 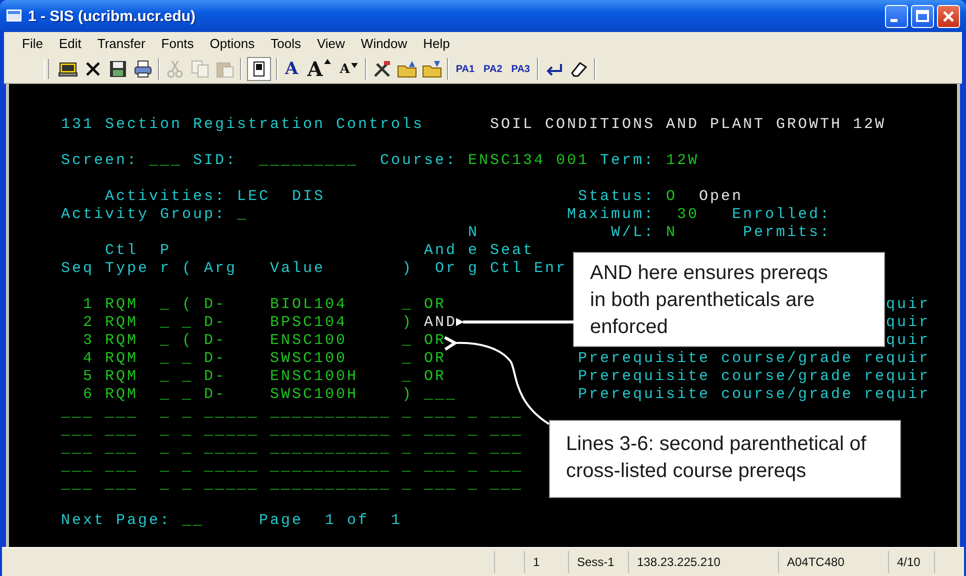 I want to click on document-icon, so click(x=259, y=69).